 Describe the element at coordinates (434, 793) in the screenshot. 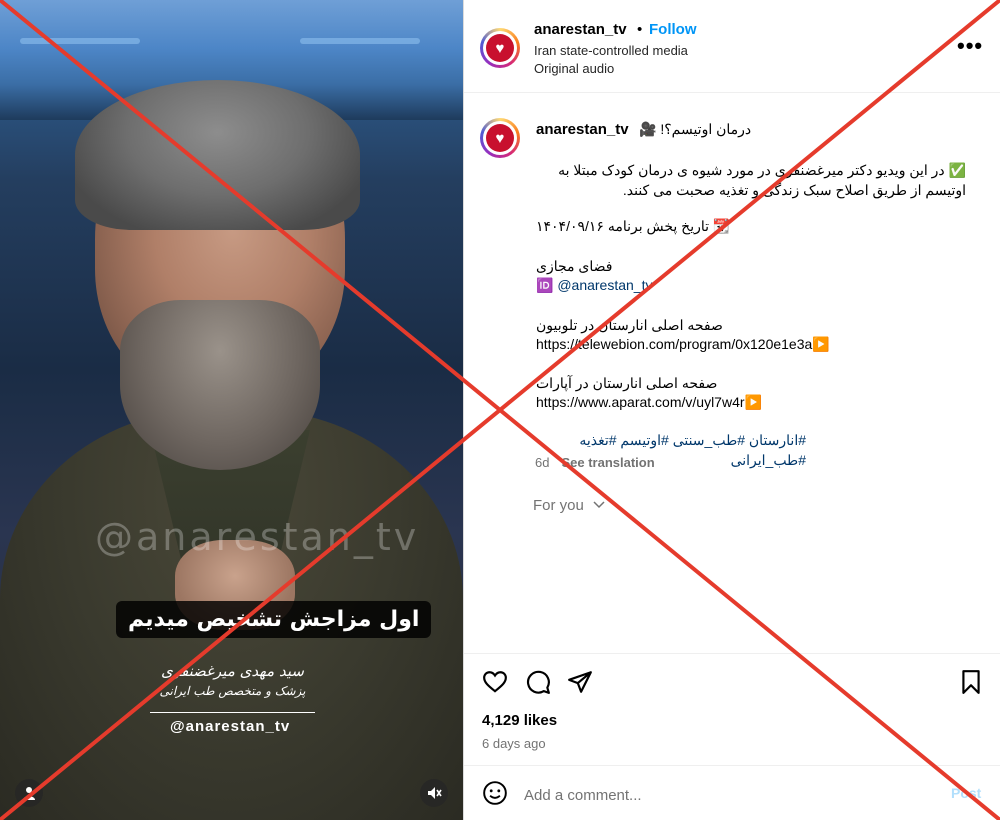

I see `speaker-muted-icon` at that location.